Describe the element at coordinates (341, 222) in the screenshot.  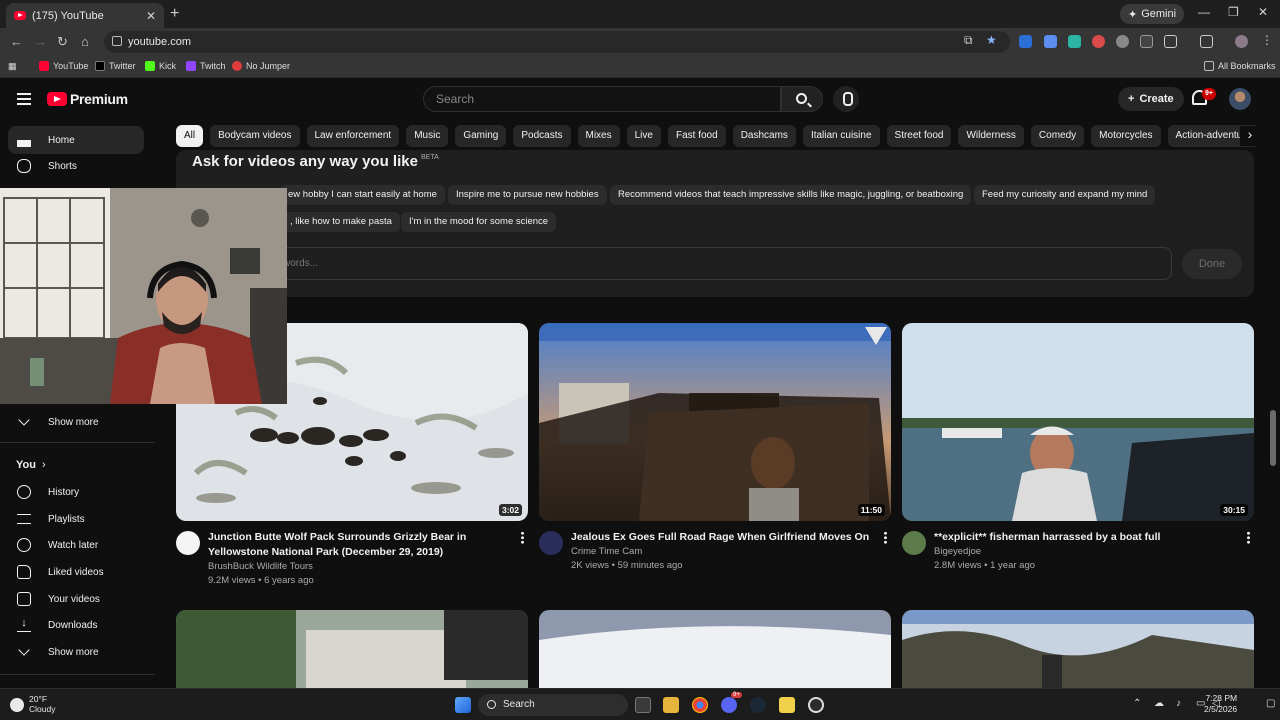
I see `suggestion-chip: , like how to make pasta` at that location.